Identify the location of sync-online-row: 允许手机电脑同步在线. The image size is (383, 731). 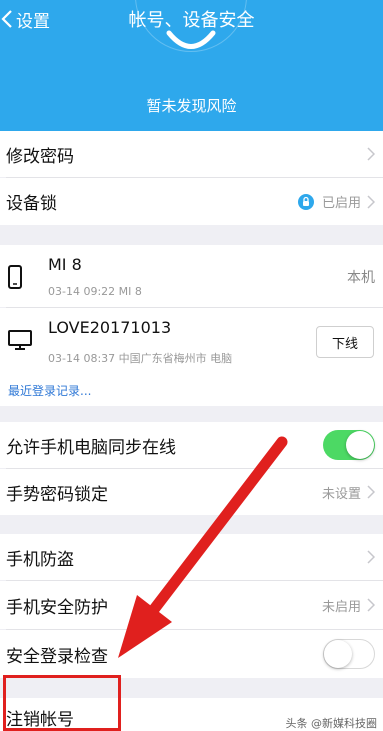
(191, 445).